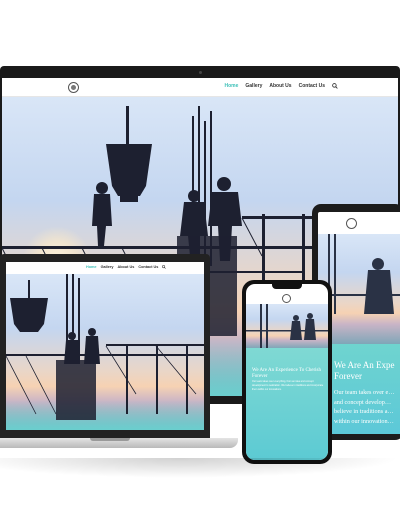 The height and width of the screenshot is (516, 400). Describe the element at coordinates (200, 72) in the screenshot. I see `webcam` at that location.